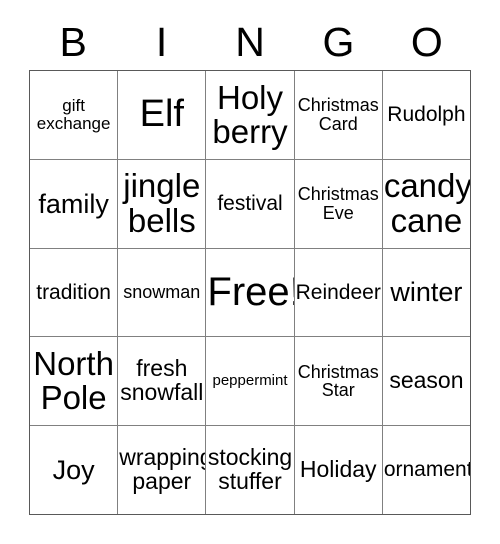 The width and height of the screenshot is (500, 544). I want to click on bingo-cell-label: snowman, so click(162, 292).